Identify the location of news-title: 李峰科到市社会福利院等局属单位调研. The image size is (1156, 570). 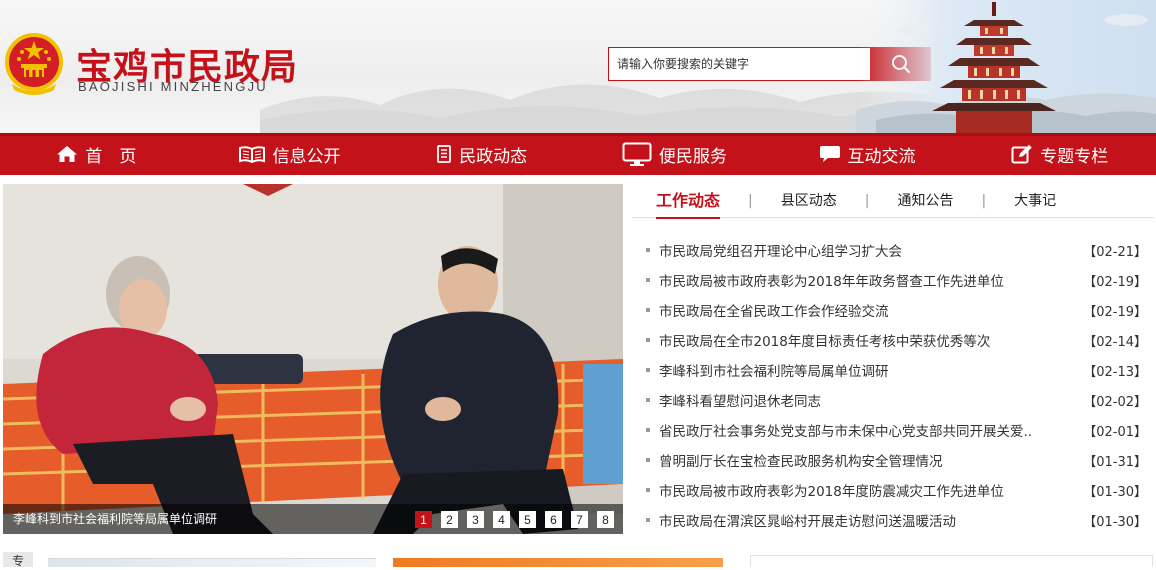
(871, 370).